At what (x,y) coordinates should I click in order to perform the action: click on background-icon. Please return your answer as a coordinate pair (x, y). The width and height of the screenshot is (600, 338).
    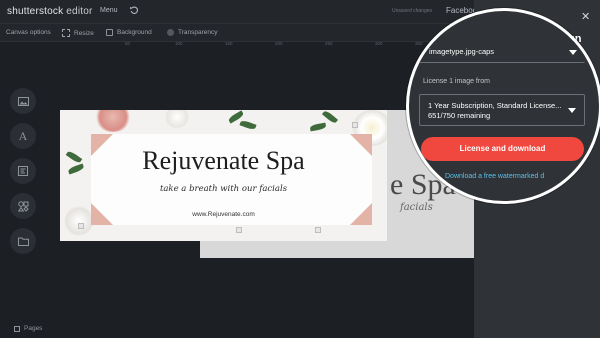
    Looking at the image, I should click on (109, 32).